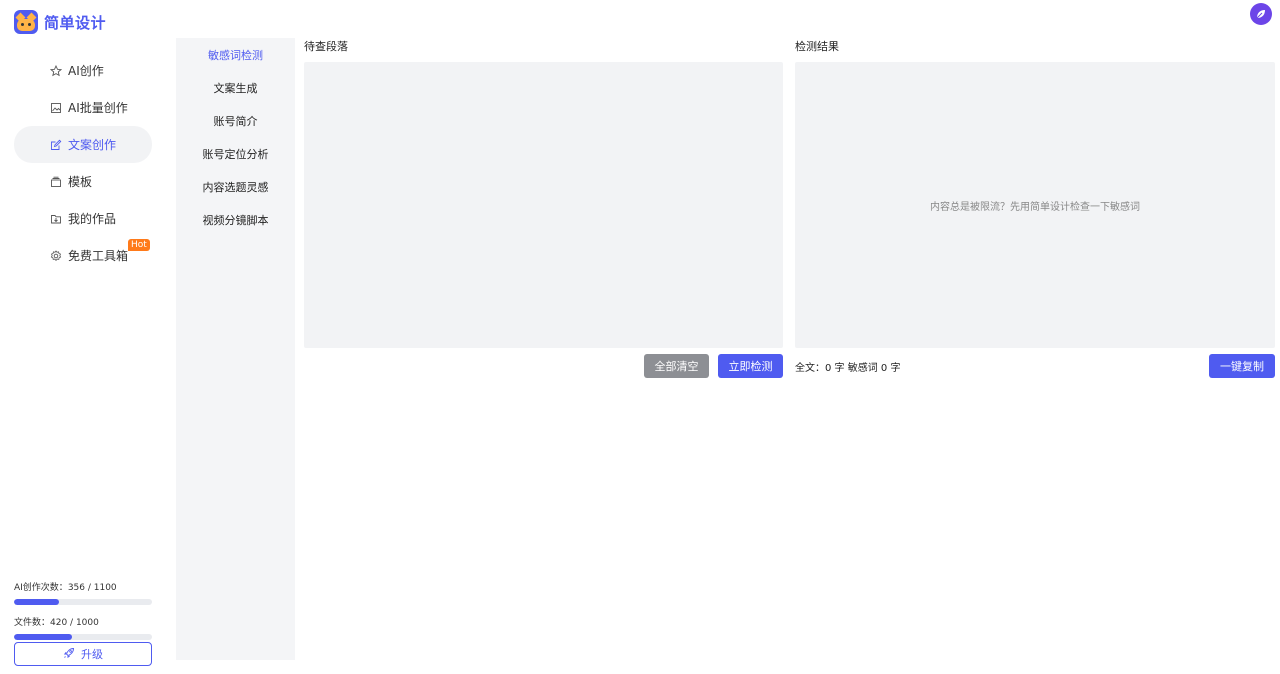  Describe the element at coordinates (26, 22) in the screenshot. I see `cat-logo-icon` at that location.